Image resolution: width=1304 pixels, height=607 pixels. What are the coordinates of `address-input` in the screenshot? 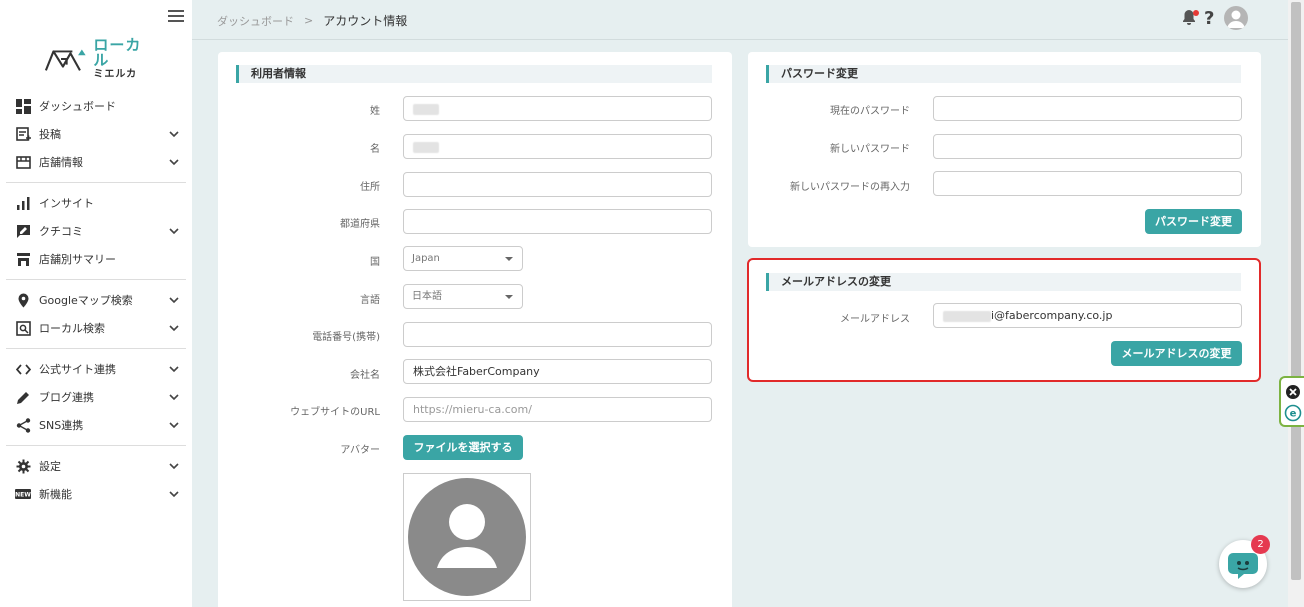 It's located at (557, 184).